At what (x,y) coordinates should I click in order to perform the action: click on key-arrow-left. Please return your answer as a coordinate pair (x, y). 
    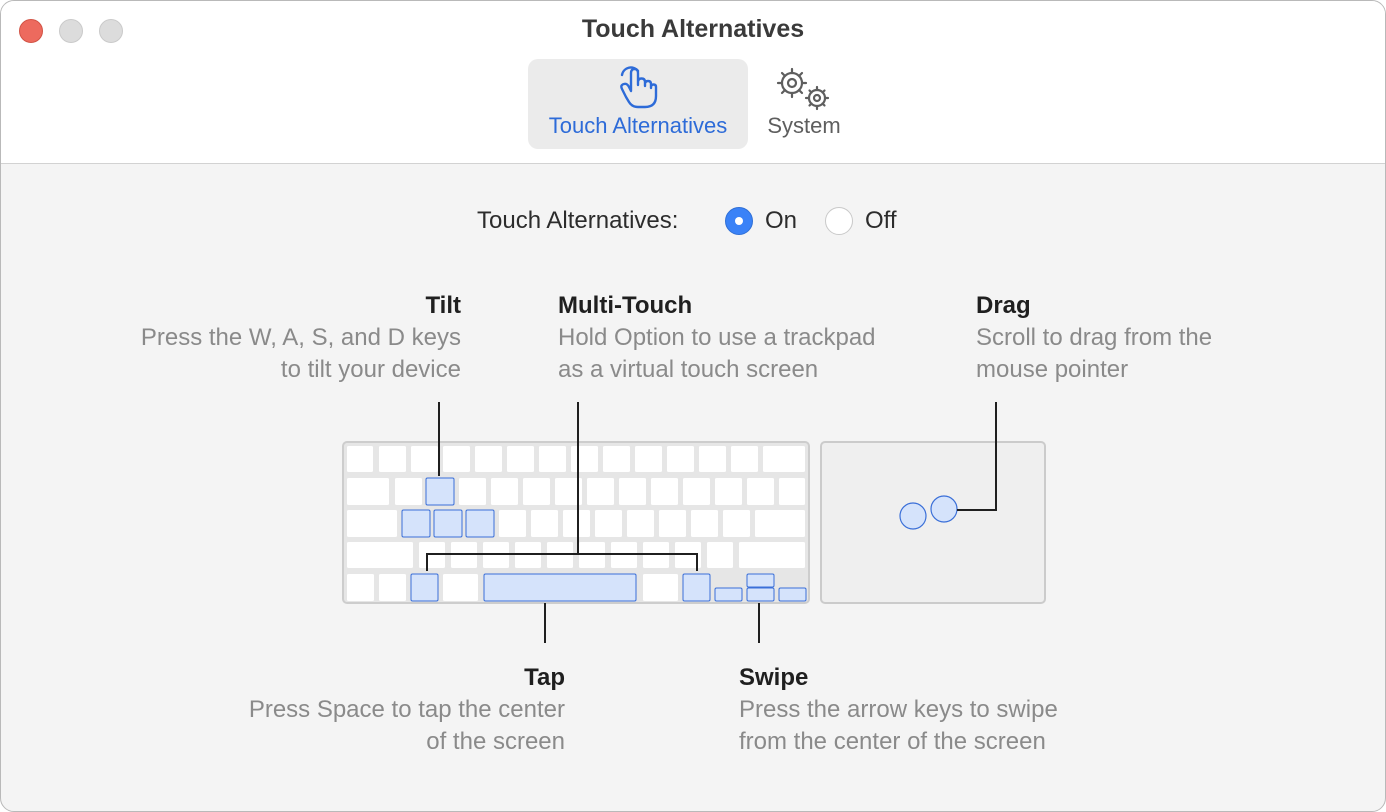
    Looking at the image, I should click on (728, 594).